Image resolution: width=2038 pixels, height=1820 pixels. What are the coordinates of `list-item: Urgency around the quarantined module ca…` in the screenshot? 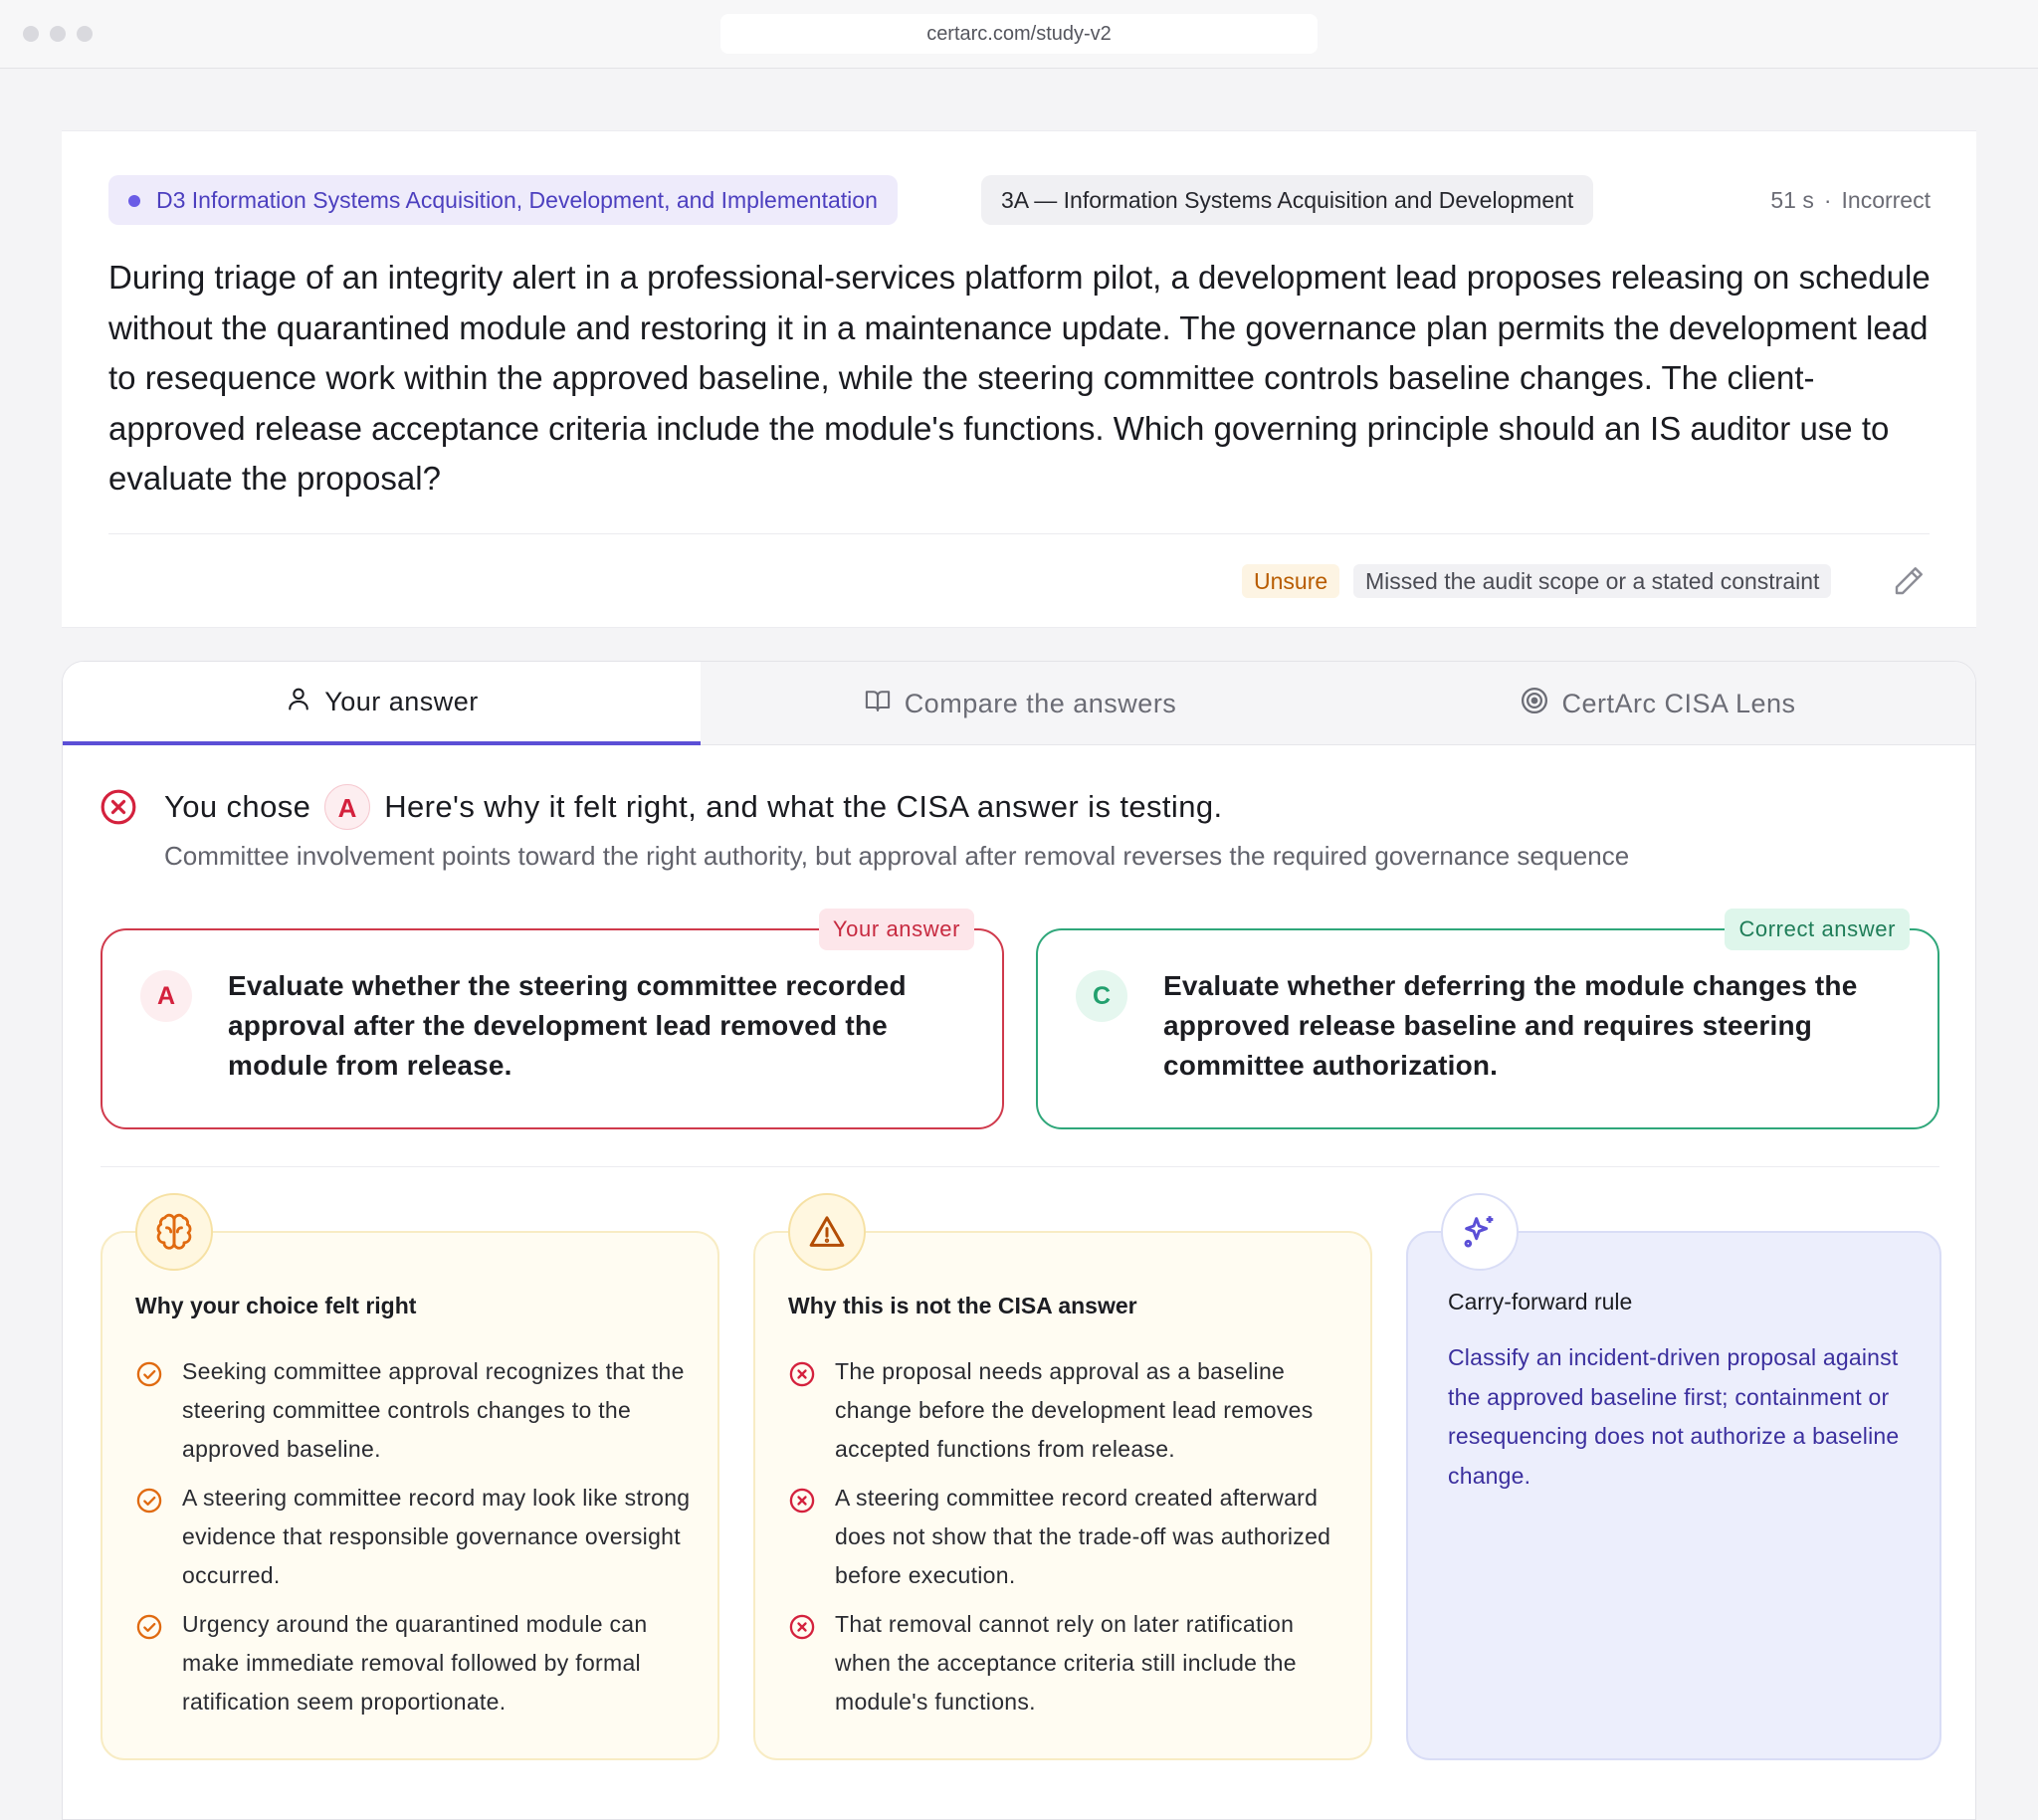 It's located at (414, 1663).